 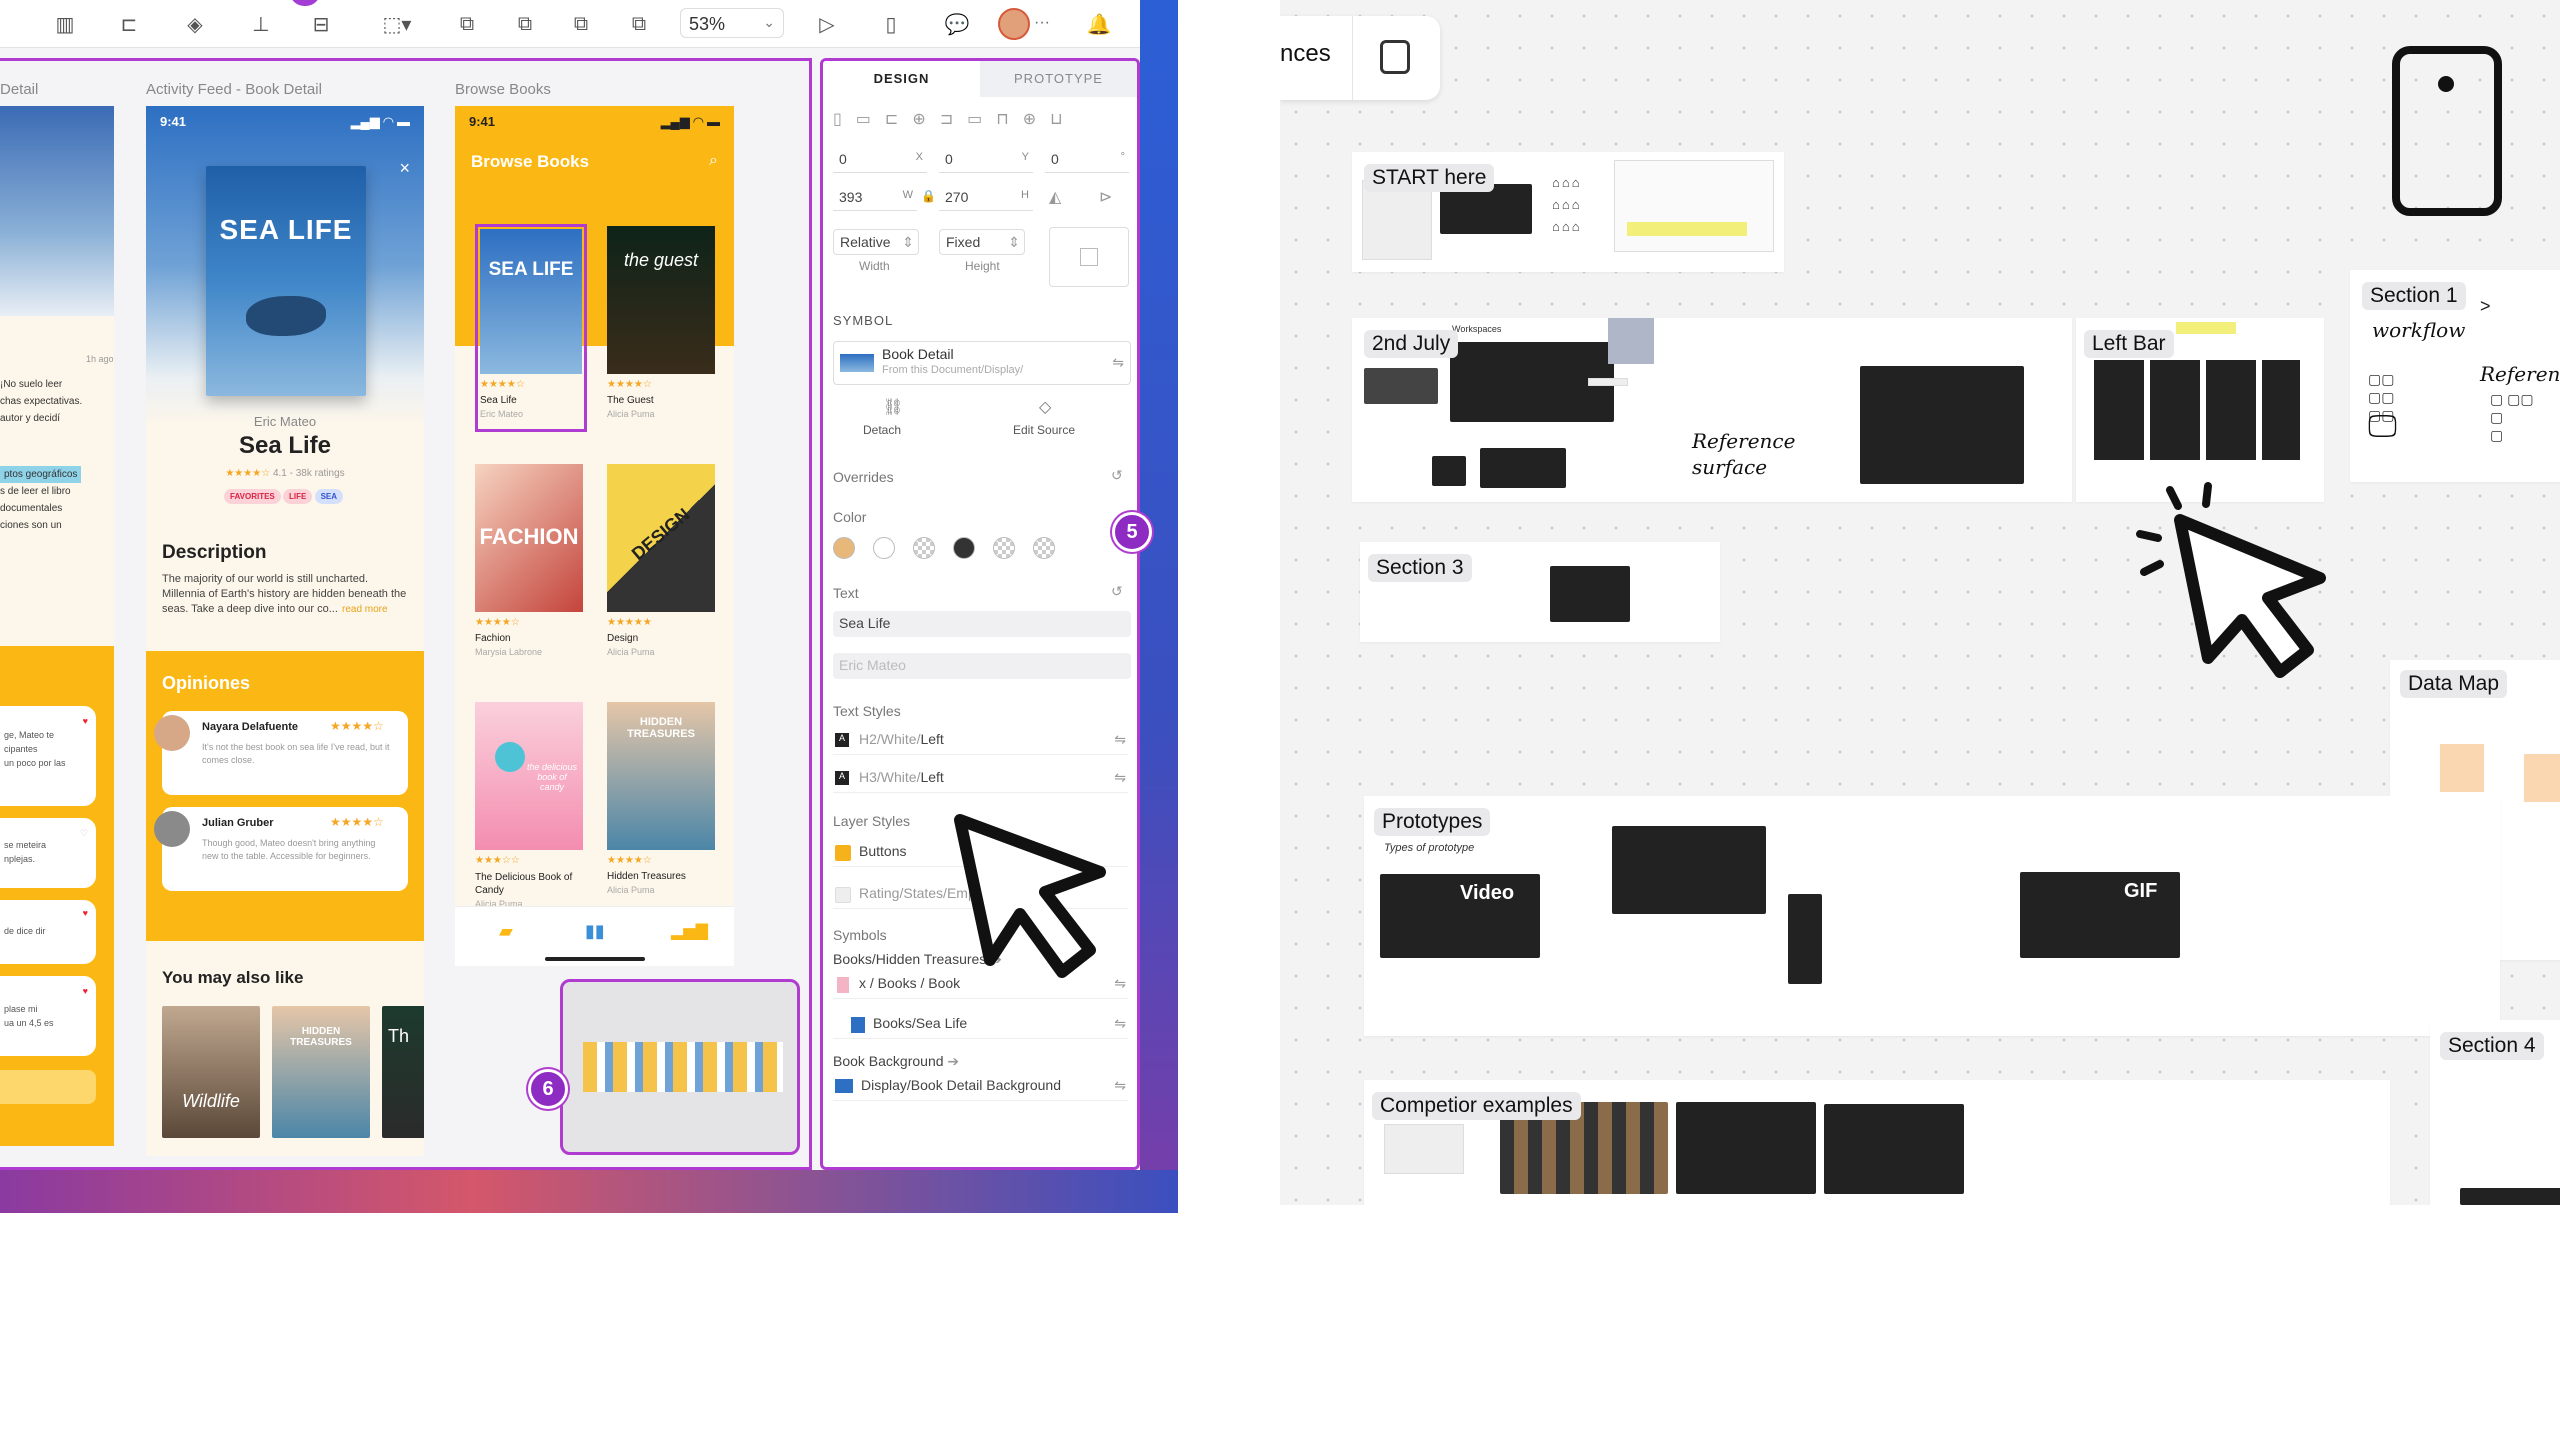 What do you see at coordinates (297, 496) in the screenshot?
I see `chip: LIFE` at bounding box center [297, 496].